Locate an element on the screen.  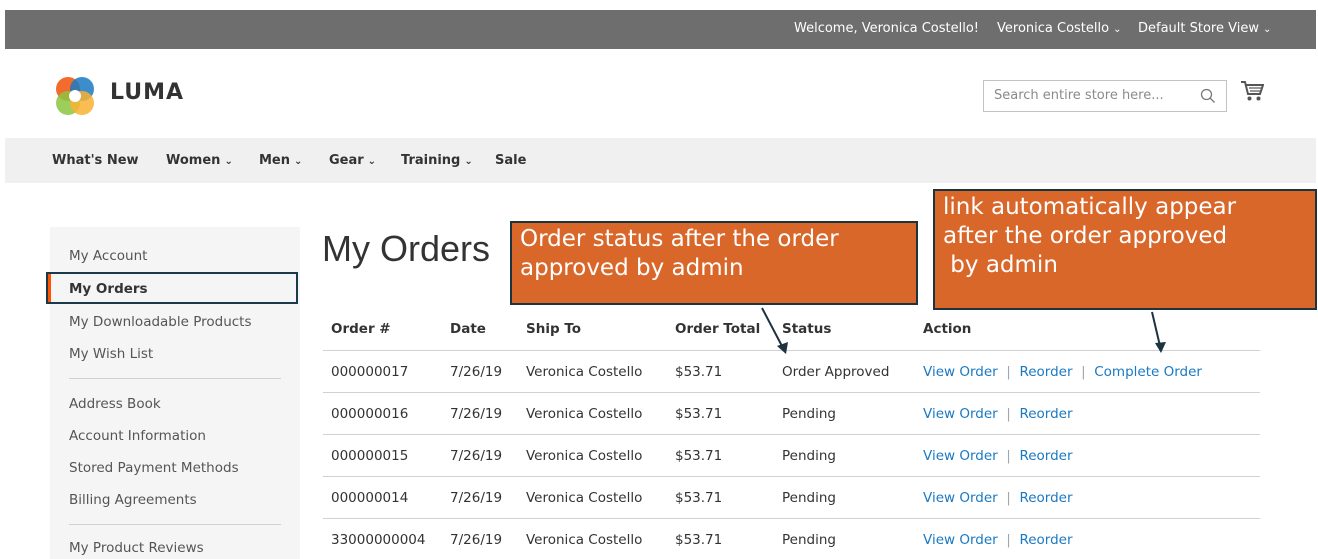
sidebar-item-downloadable-products: My Downloadable Products is located at coordinates (160, 322).